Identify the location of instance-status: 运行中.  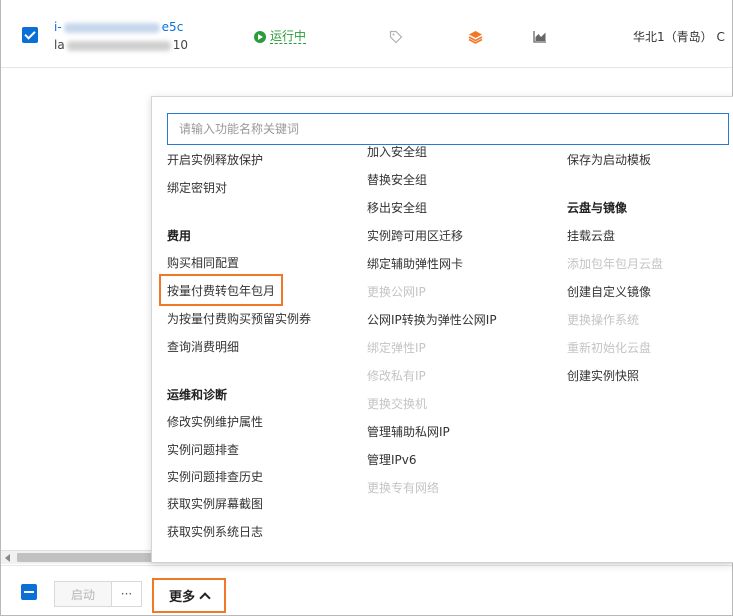
(280, 36).